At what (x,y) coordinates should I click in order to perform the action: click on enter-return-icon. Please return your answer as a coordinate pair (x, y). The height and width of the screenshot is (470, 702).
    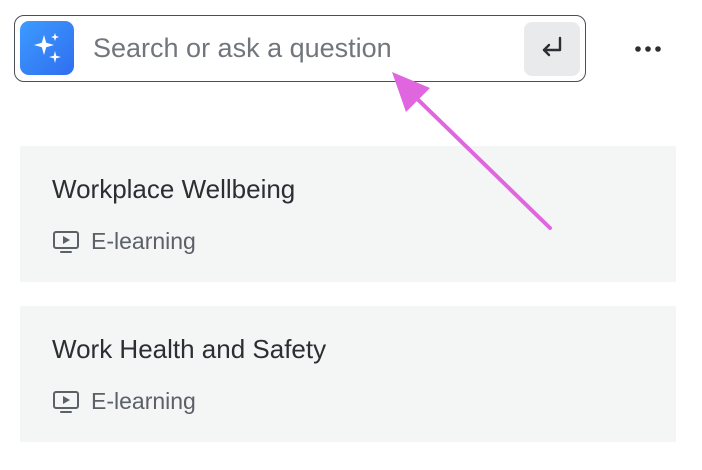
    Looking at the image, I should click on (552, 49).